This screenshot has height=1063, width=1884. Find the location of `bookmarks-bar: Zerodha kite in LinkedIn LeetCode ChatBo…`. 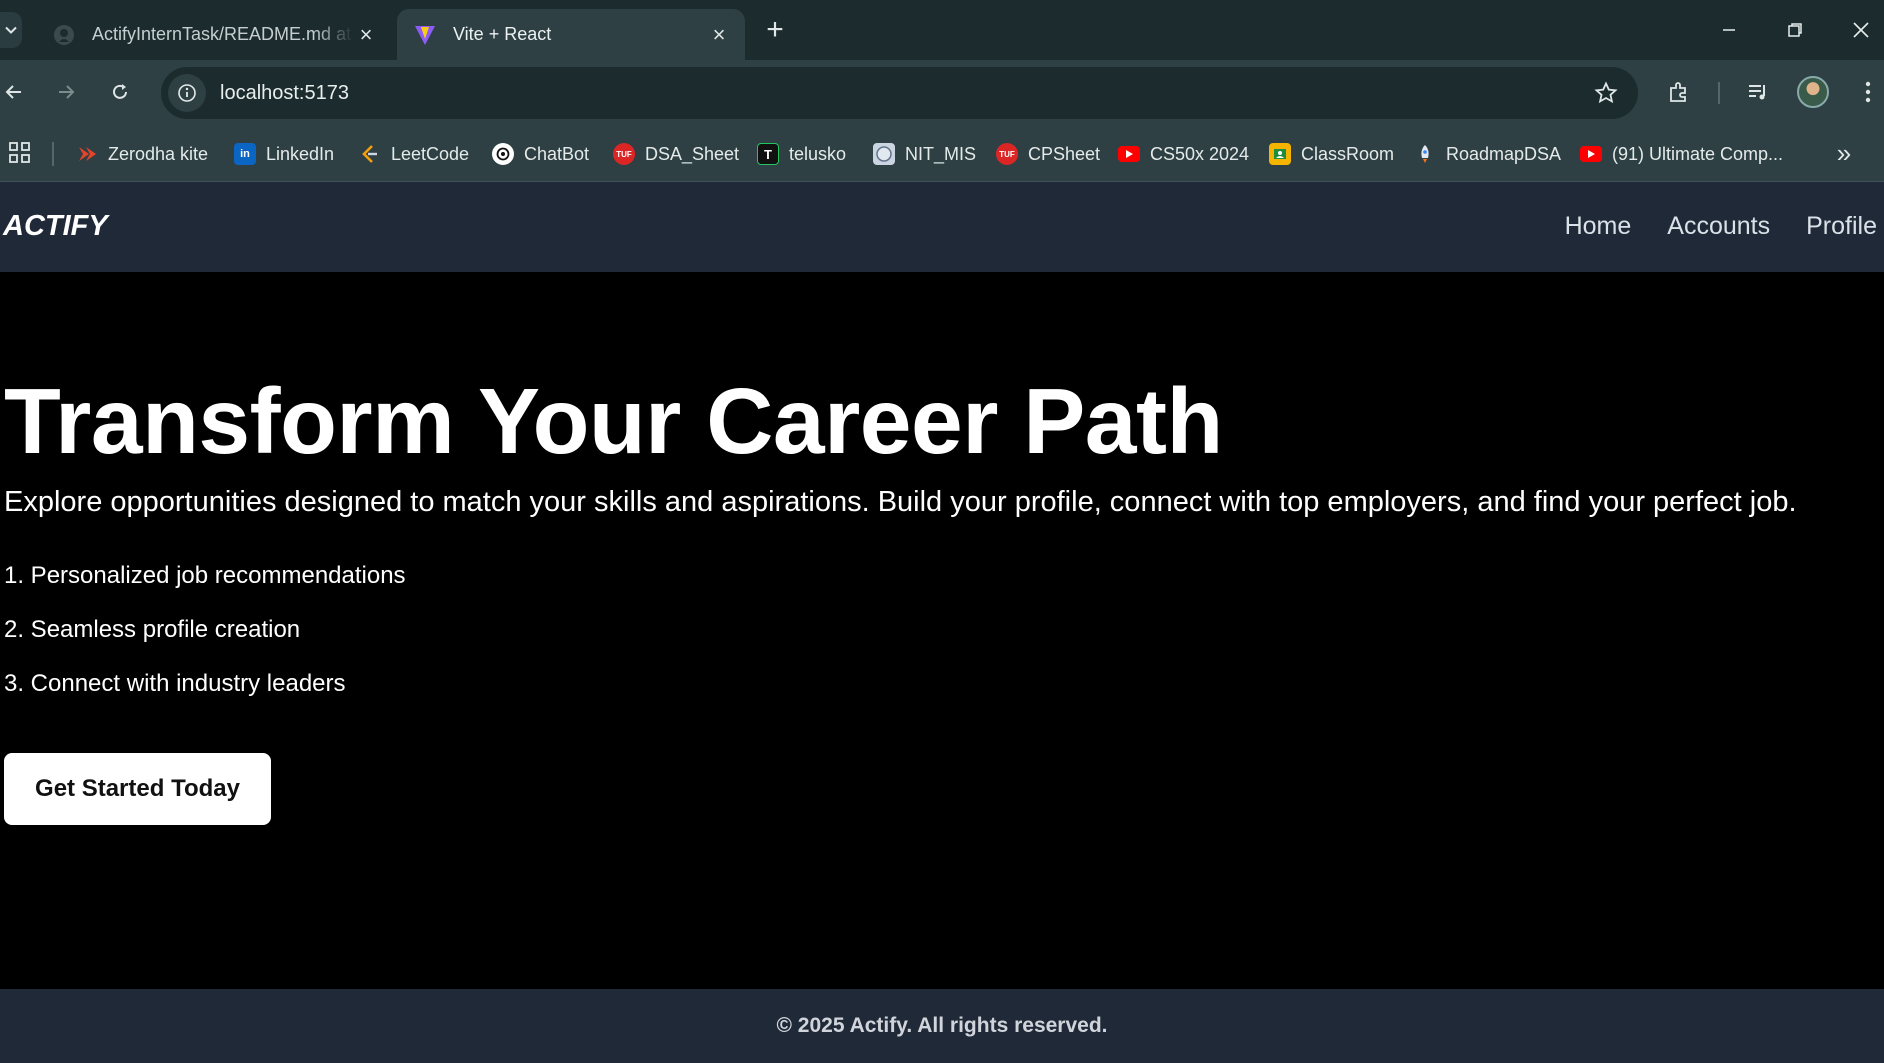

bookmarks-bar: Zerodha kite in LinkedIn LeetCode ChatBo… is located at coordinates (942, 154).